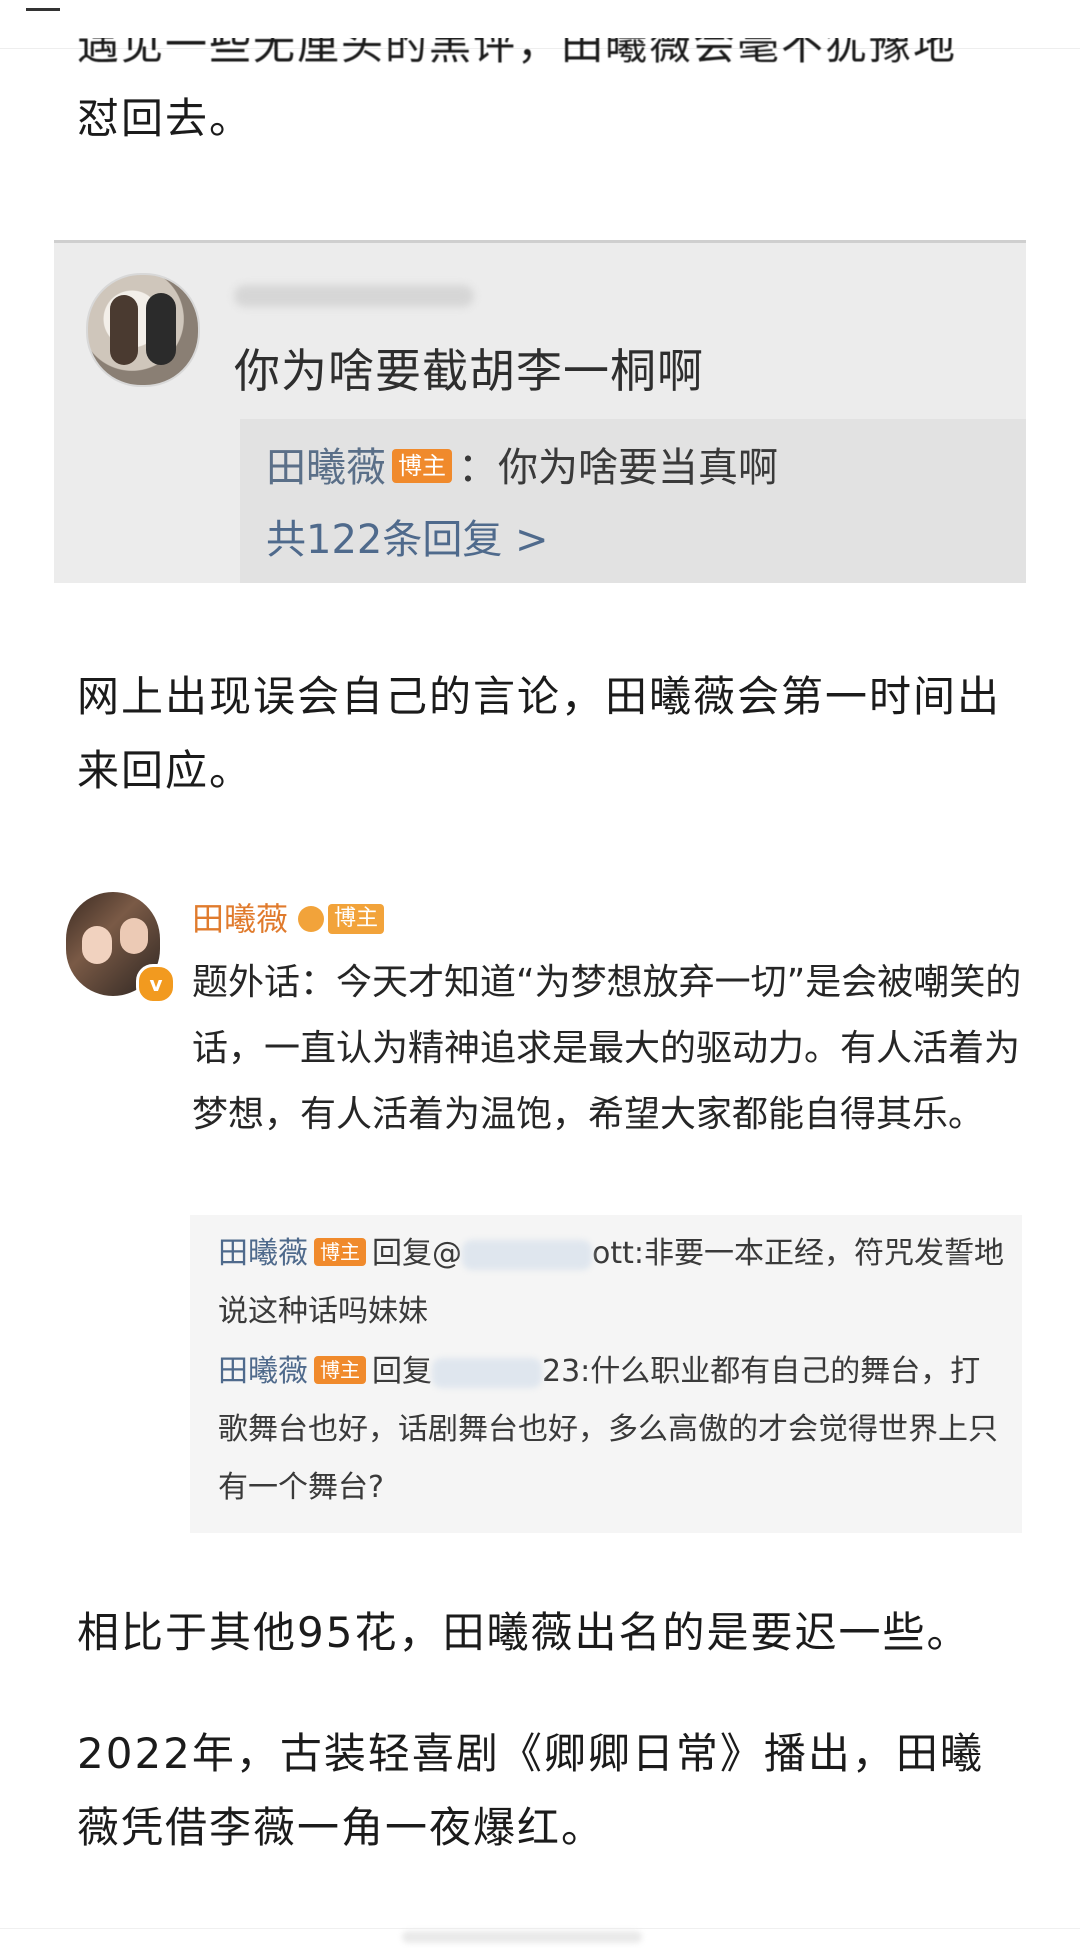 The width and height of the screenshot is (1080, 1948). What do you see at coordinates (240, 919) in the screenshot?
I see `post-author-name: 田曦薇` at bounding box center [240, 919].